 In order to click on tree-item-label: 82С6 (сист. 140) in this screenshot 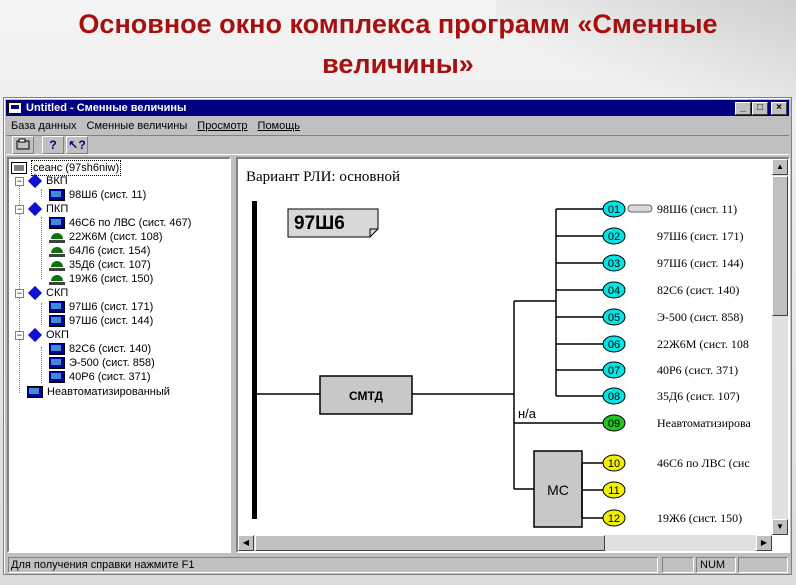, I will do `click(110, 349)`.